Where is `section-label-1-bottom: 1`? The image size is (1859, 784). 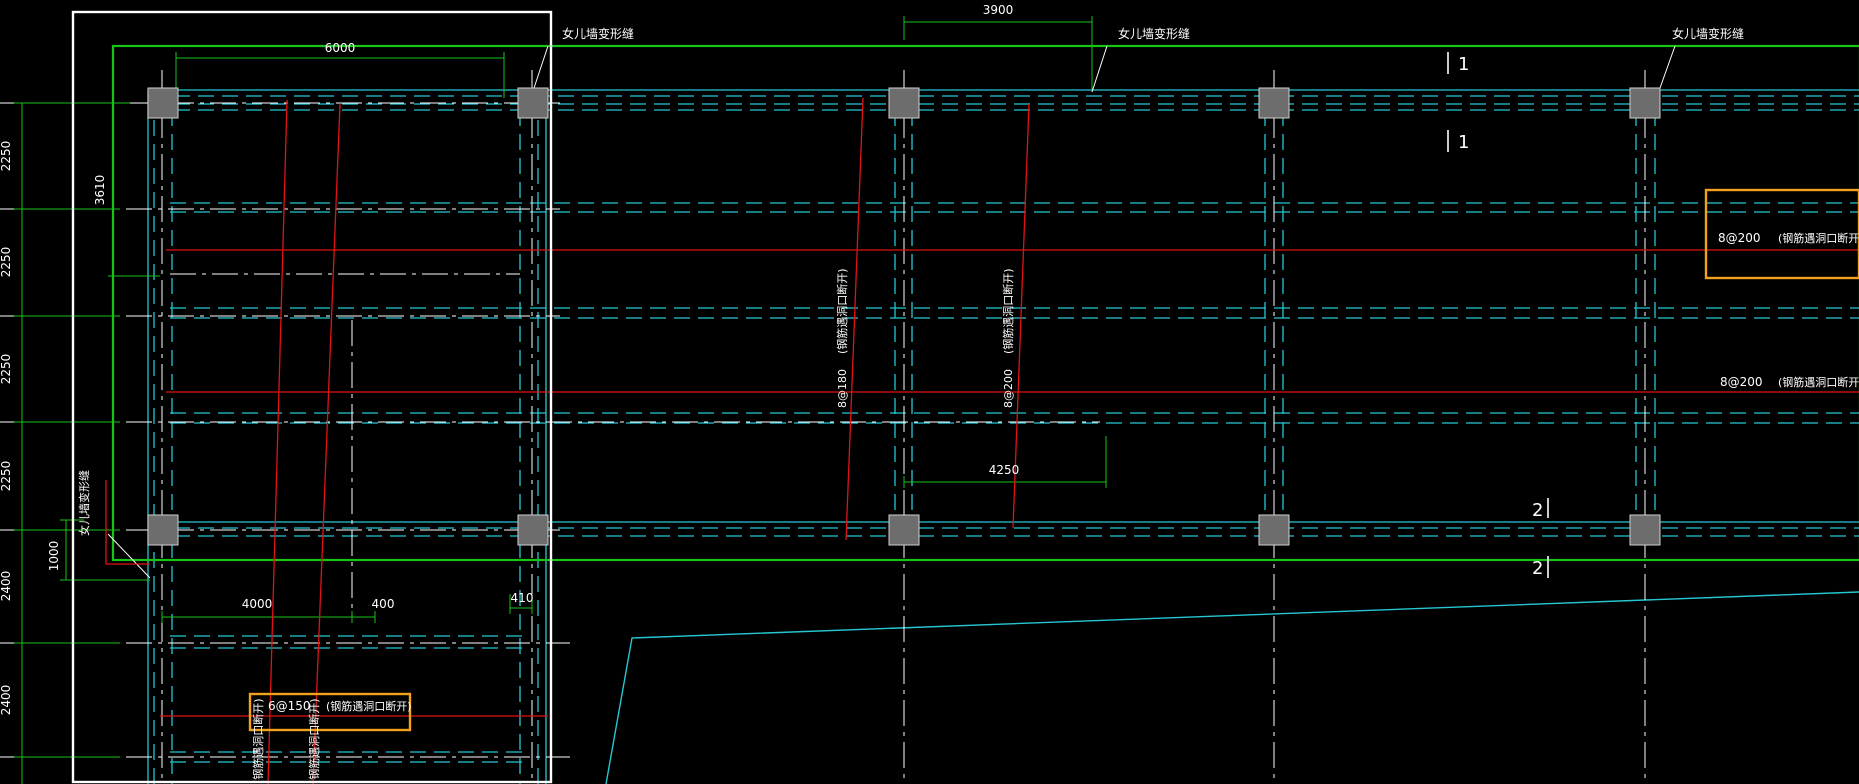 section-label-1-bottom: 1 is located at coordinates (1463, 142).